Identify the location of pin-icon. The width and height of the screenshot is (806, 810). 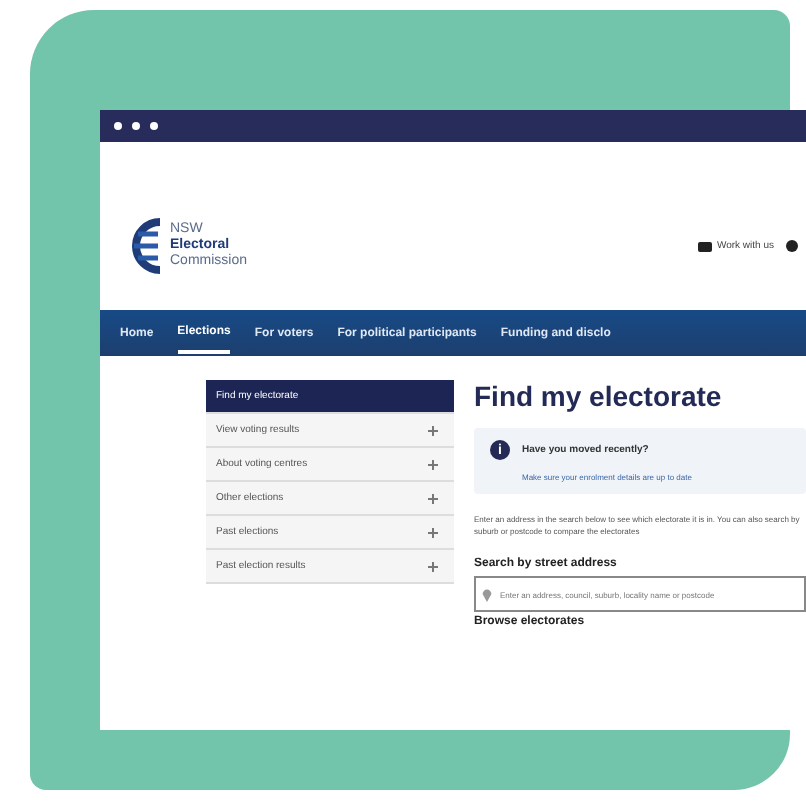
(487, 594).